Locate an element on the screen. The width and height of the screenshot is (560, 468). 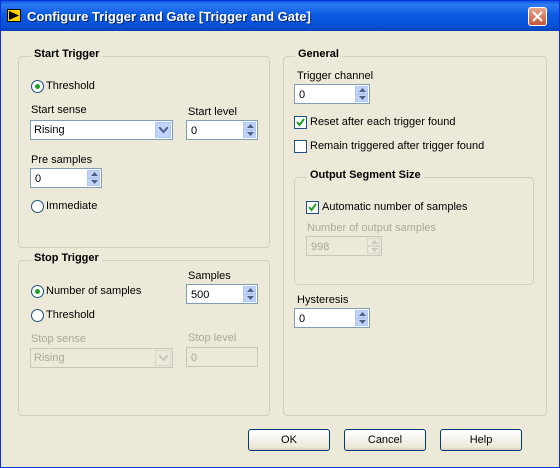
stop-level-stepper: 0 is located at coordinates (222, 357).